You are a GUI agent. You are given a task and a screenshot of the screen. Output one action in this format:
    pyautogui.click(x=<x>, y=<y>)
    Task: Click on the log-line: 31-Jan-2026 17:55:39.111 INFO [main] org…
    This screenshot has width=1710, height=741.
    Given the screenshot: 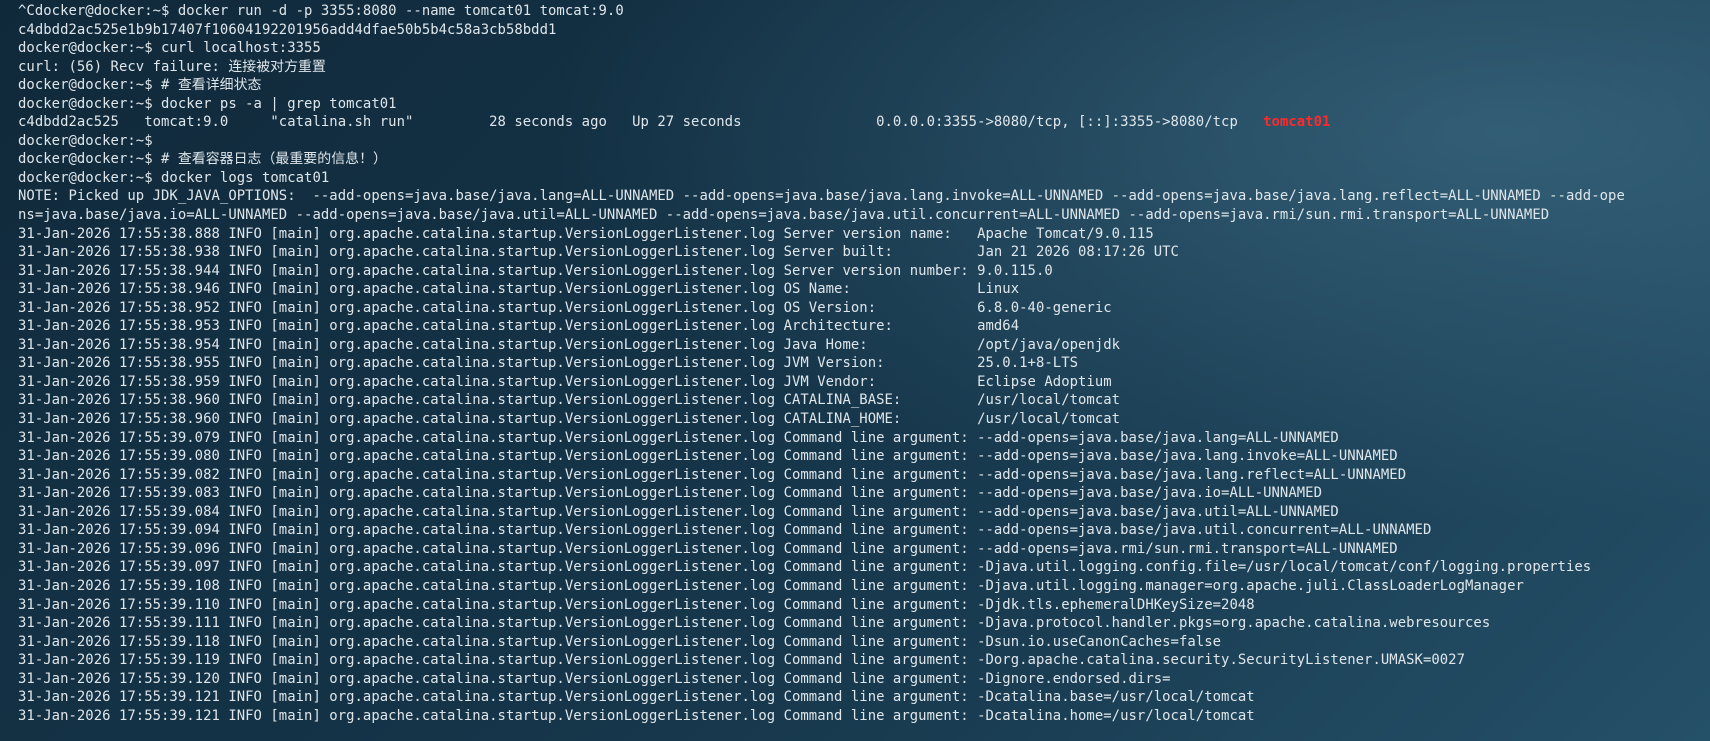 What is the action you would take?
    pyautogui.click(x=754, y=623)
    